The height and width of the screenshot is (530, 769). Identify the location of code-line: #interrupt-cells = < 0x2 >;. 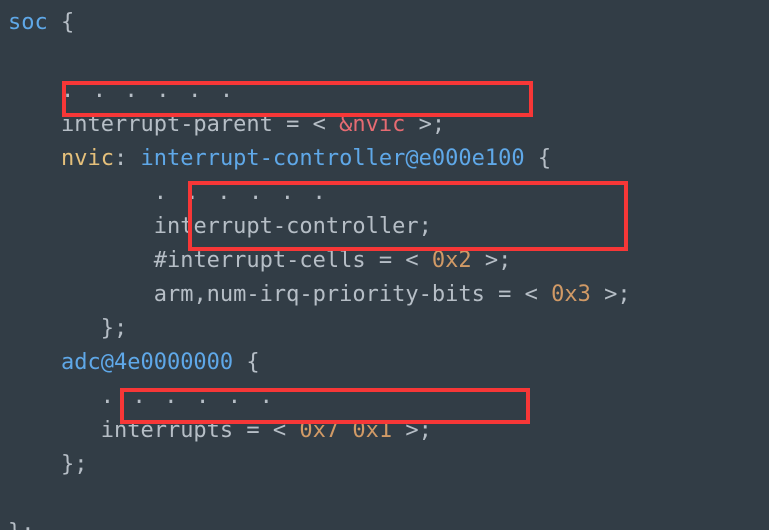
(315, 261).